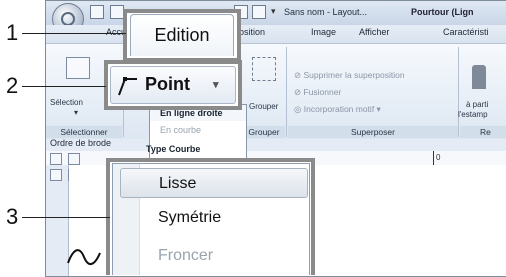  I want to click on menu-item-symetrie: Symétrie, so click(214, 218).